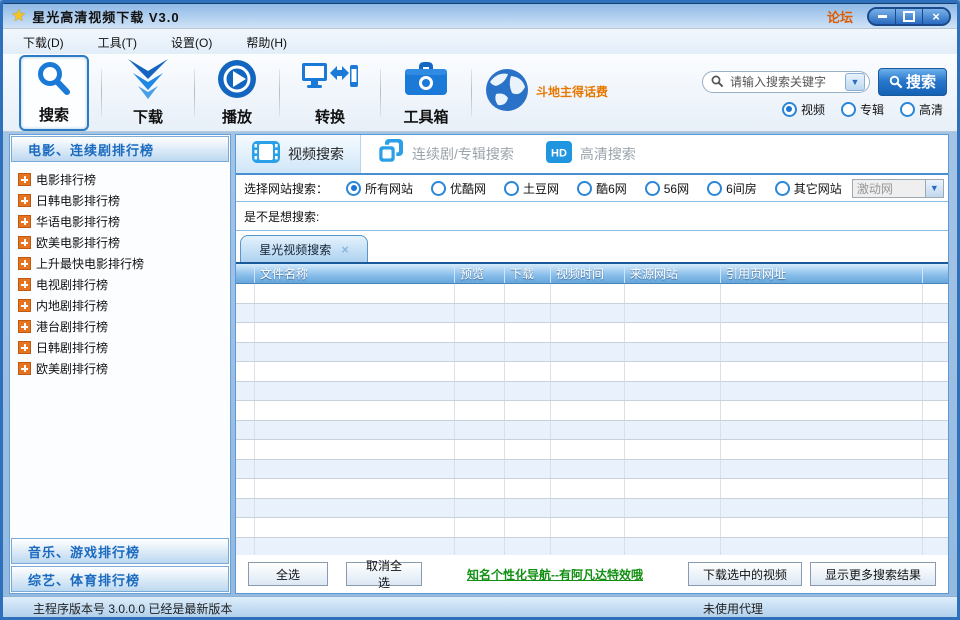 This screenshot has width=960, height=620. Describe the element at coordinates (298, 154) in the screenshot. I see `tab-video-search: 视频搜索` at that location.